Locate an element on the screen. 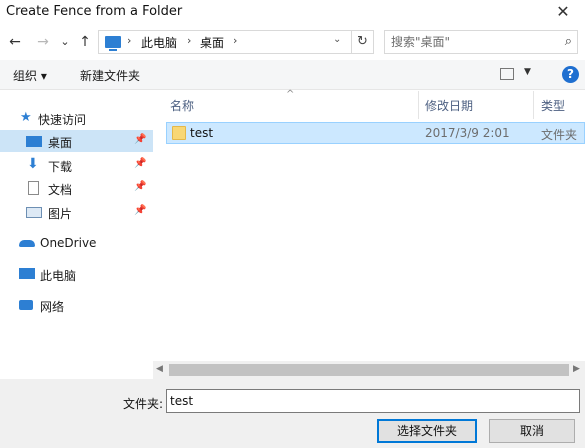  title-bar: Create Fence from a Folder ✕ is located at coordinates (292, 13).